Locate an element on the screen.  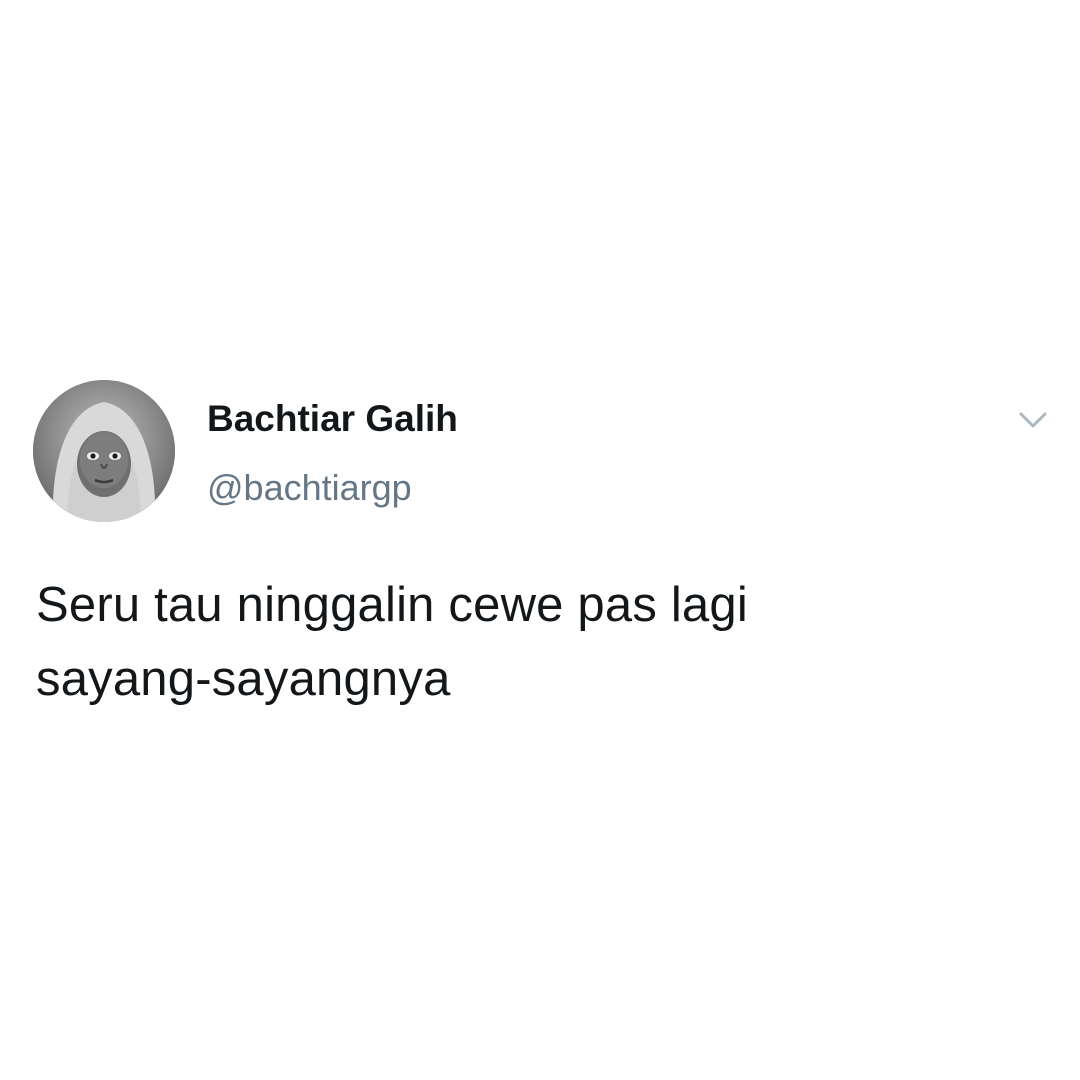
tweet-text-line: sayang-sayangnya is located at coordinates (243, 679).